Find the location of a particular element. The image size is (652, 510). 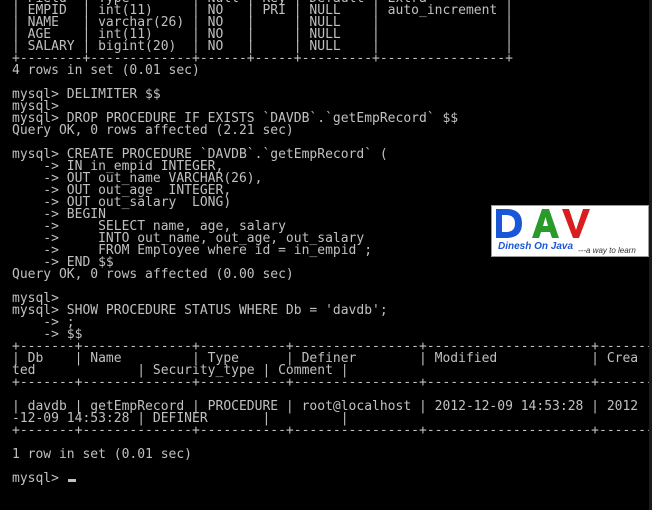

logo-tagline: ---a way to learn is located at coordinates (607, 250).